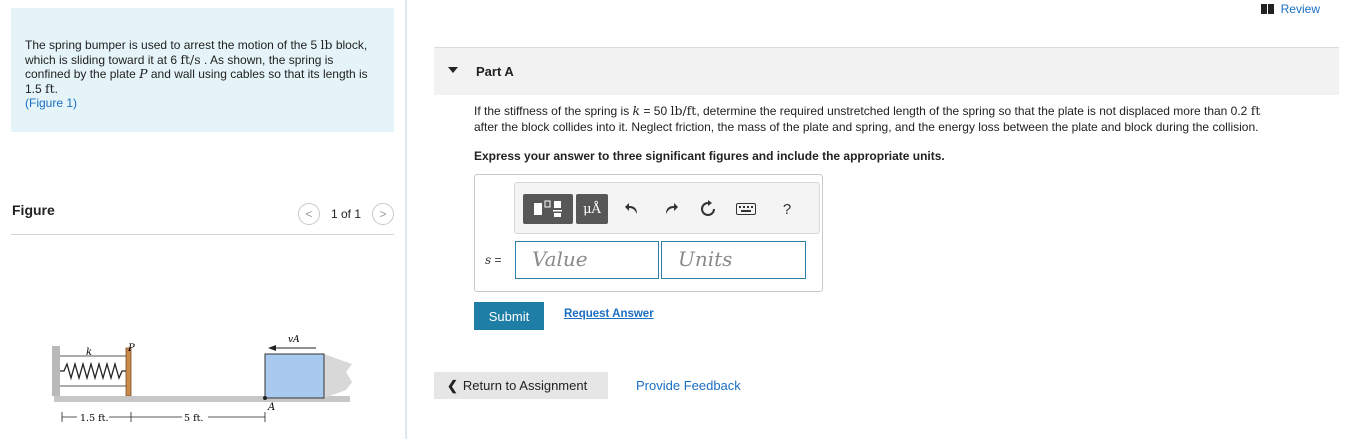 The image size is (1346, 439). I want to click on keyboard-icon, so click(746, 209).